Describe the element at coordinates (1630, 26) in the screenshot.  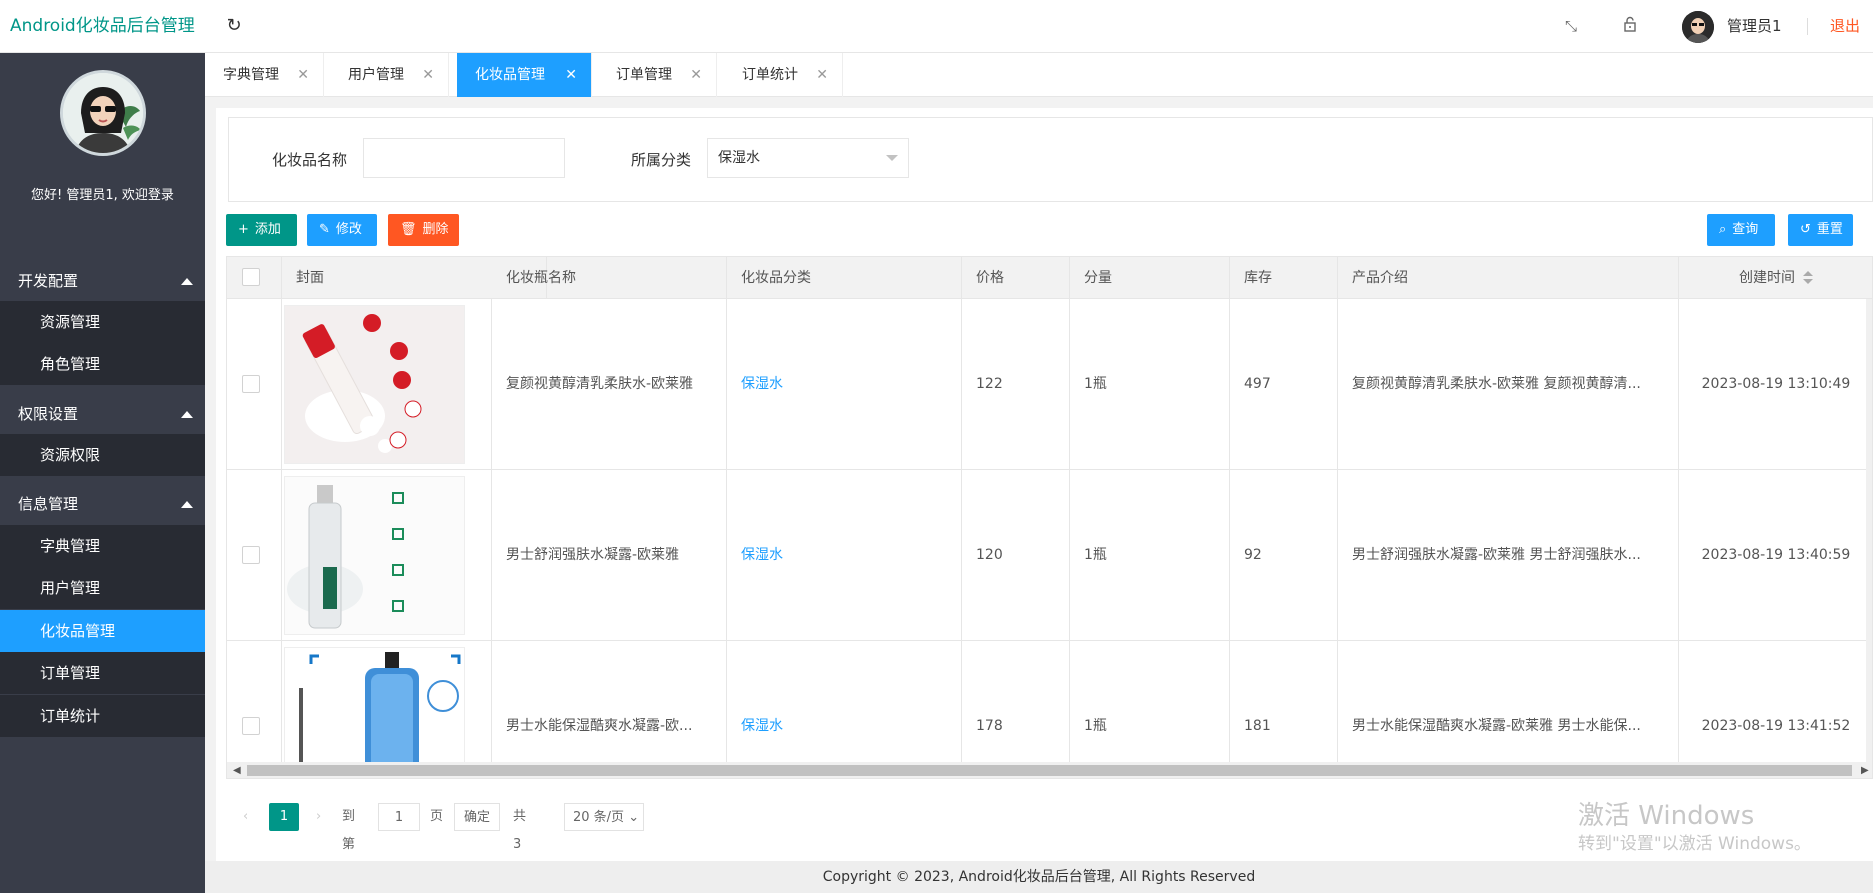
I see `lock-icon` at that location.